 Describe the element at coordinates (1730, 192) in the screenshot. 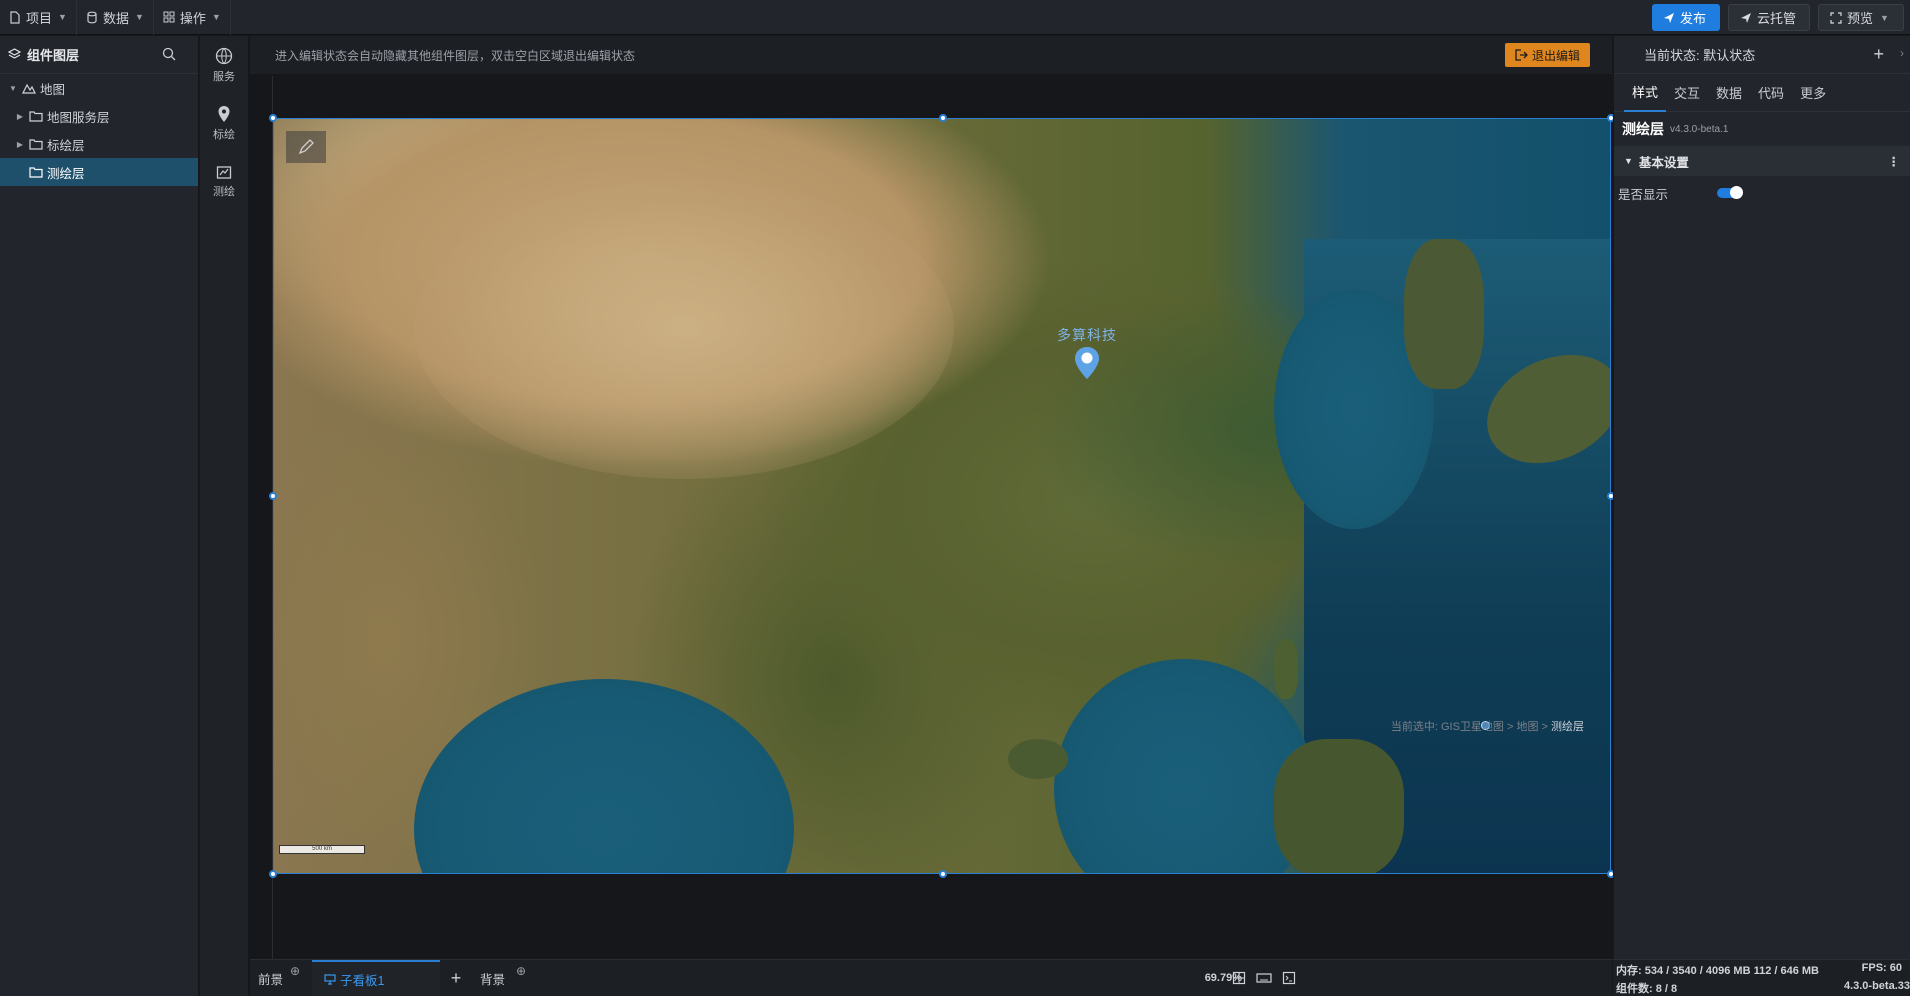

I see `visibility-toggle` at that location.